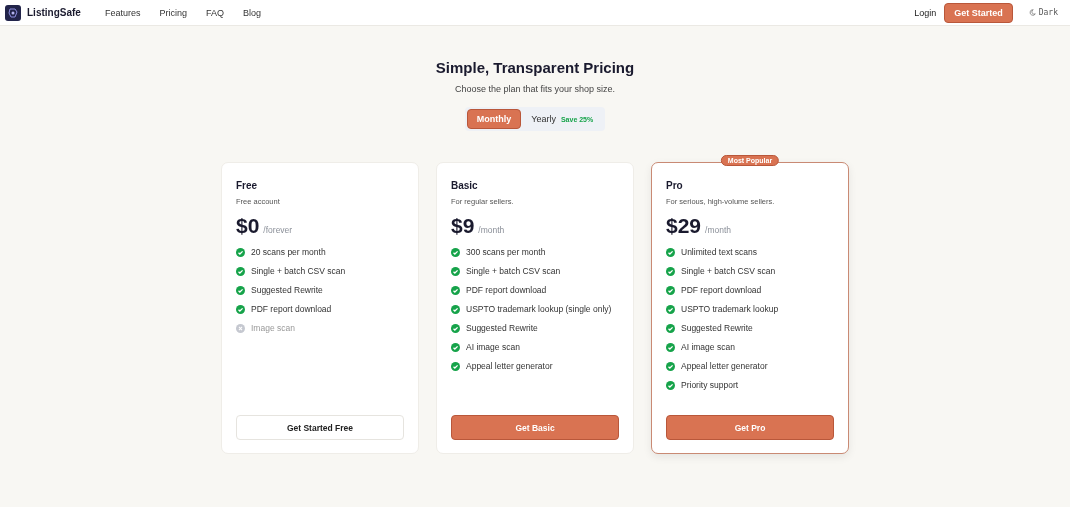  I want to click on moon-icon, so click(1032, 12).